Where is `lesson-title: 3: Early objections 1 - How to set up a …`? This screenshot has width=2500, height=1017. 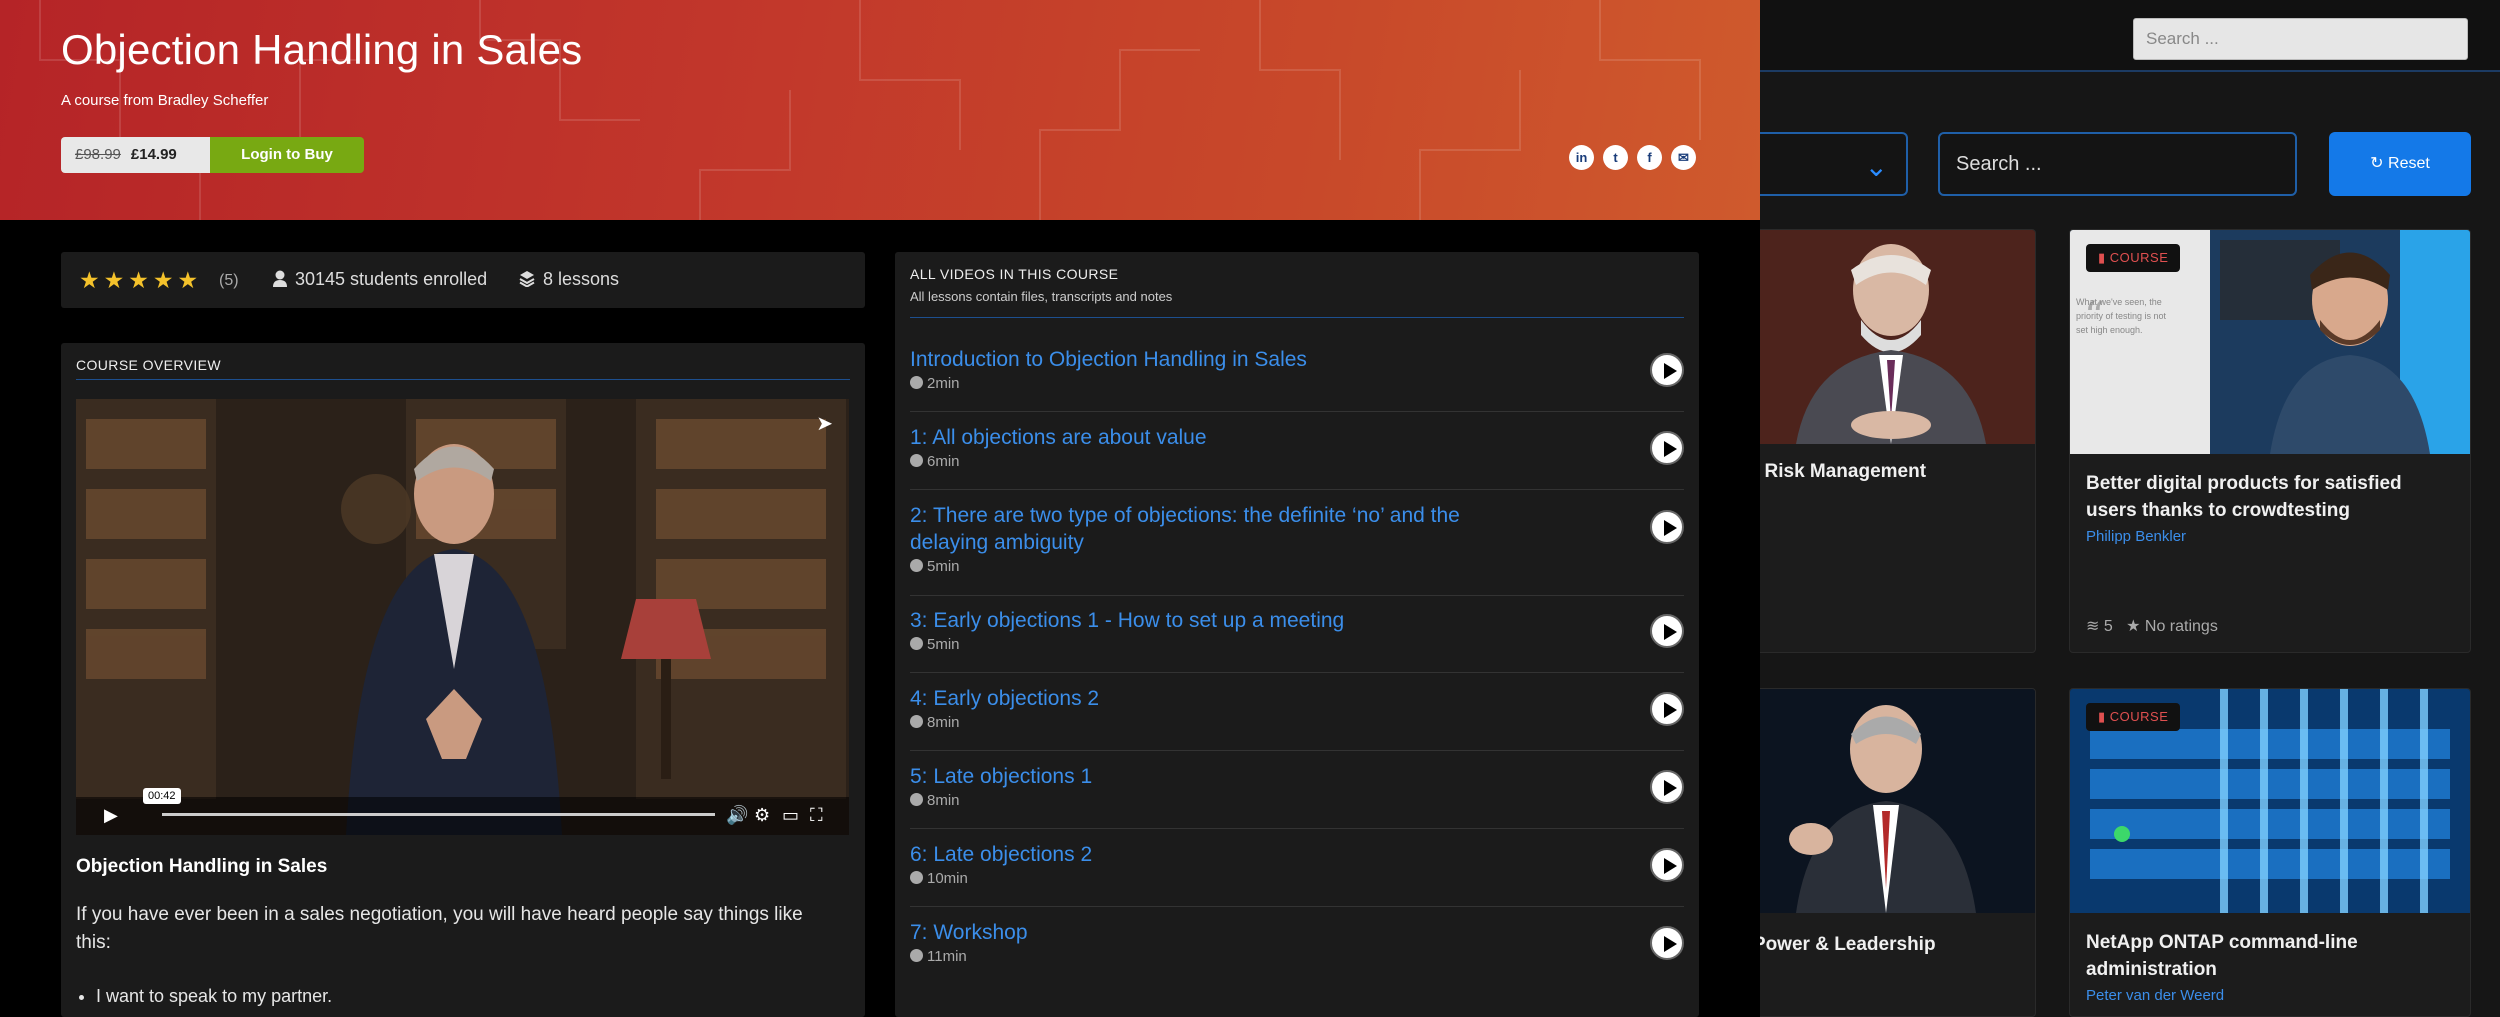 lesson-title: 3: Early objections 1 - How to set up a … is located at coordinates (1220, 620).